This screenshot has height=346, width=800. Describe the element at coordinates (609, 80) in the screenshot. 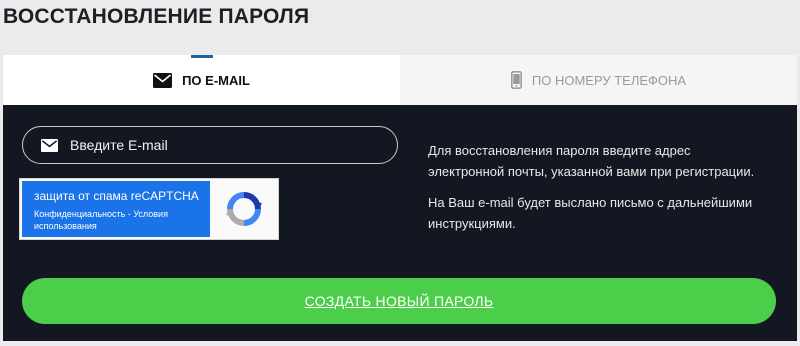

I see `tab-phone-label: ПО НОМЕРУ ТЕЛЕФОНА` at that location.